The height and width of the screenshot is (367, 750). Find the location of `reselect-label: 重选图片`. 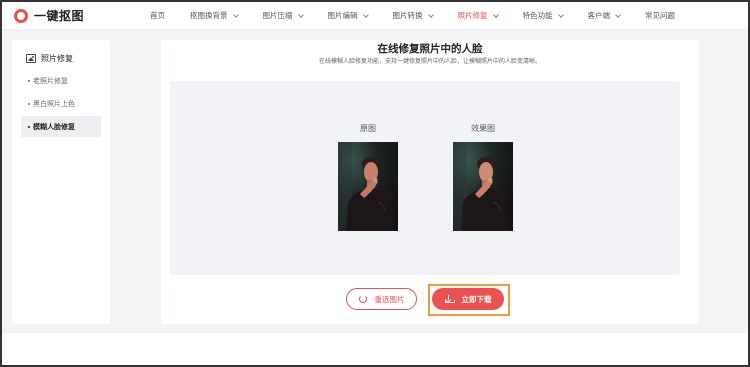

reselect-label: 重选图片 is located at coordinates (389, 299).